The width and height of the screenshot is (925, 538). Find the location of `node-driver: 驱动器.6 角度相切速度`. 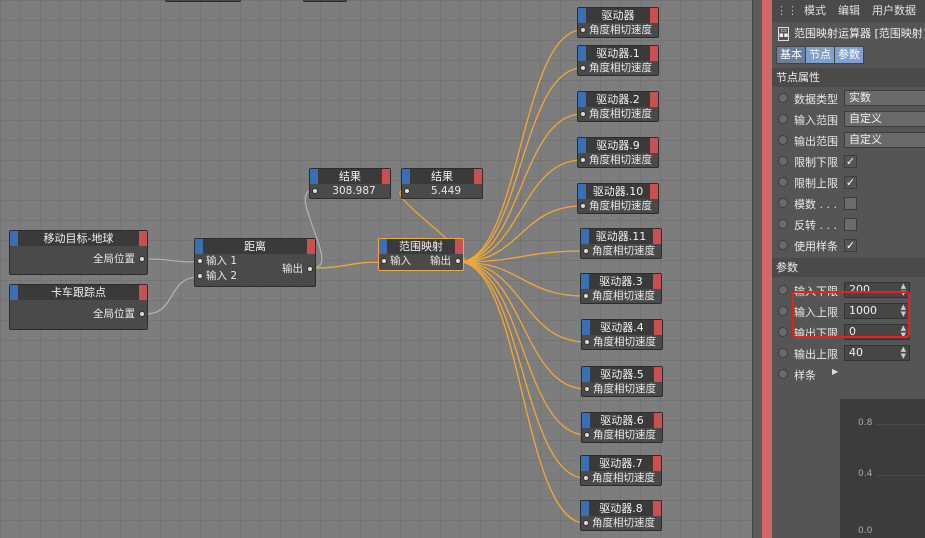

node-driver: 驱动器.6 角度相切速度 is located at coordinates (622, 427).